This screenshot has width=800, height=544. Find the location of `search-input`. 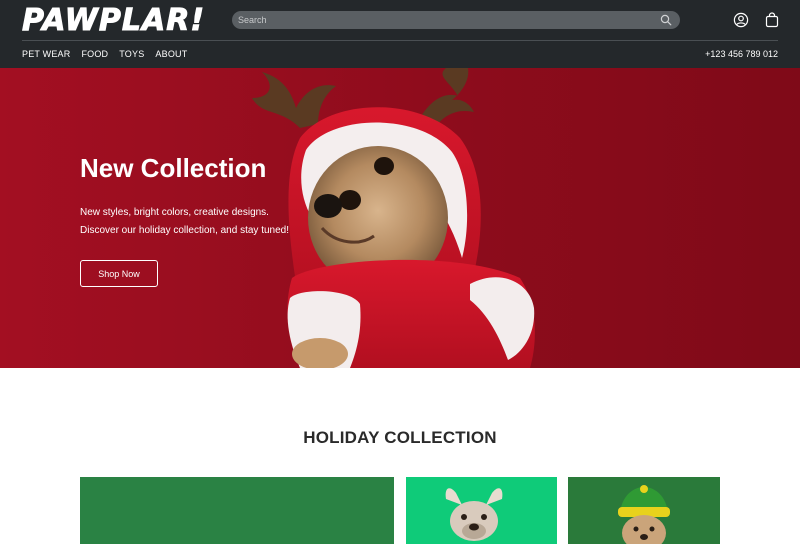

search-input is located at coordinates (443, 20).